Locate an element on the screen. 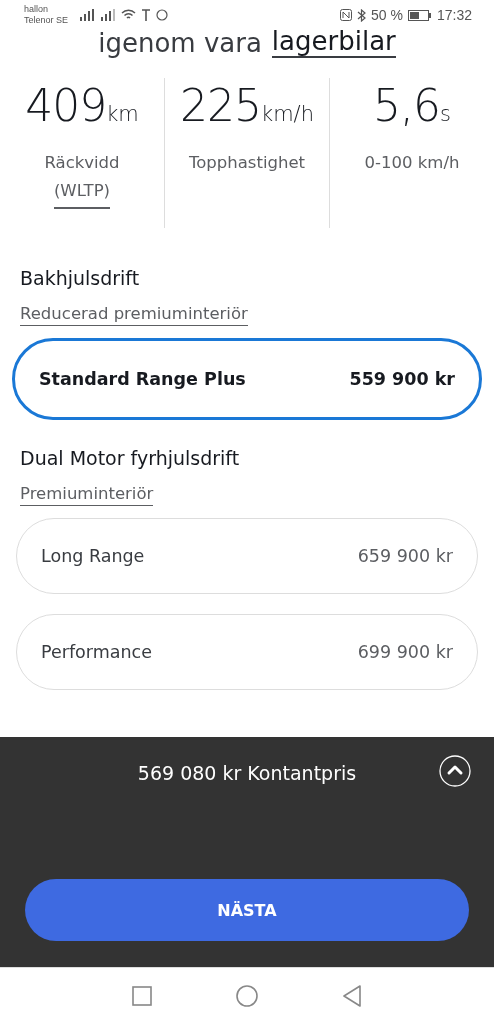 This screenshot has width=494, height=1024. interior-link: Premiuminteriör is located at coordinates (87, 495).